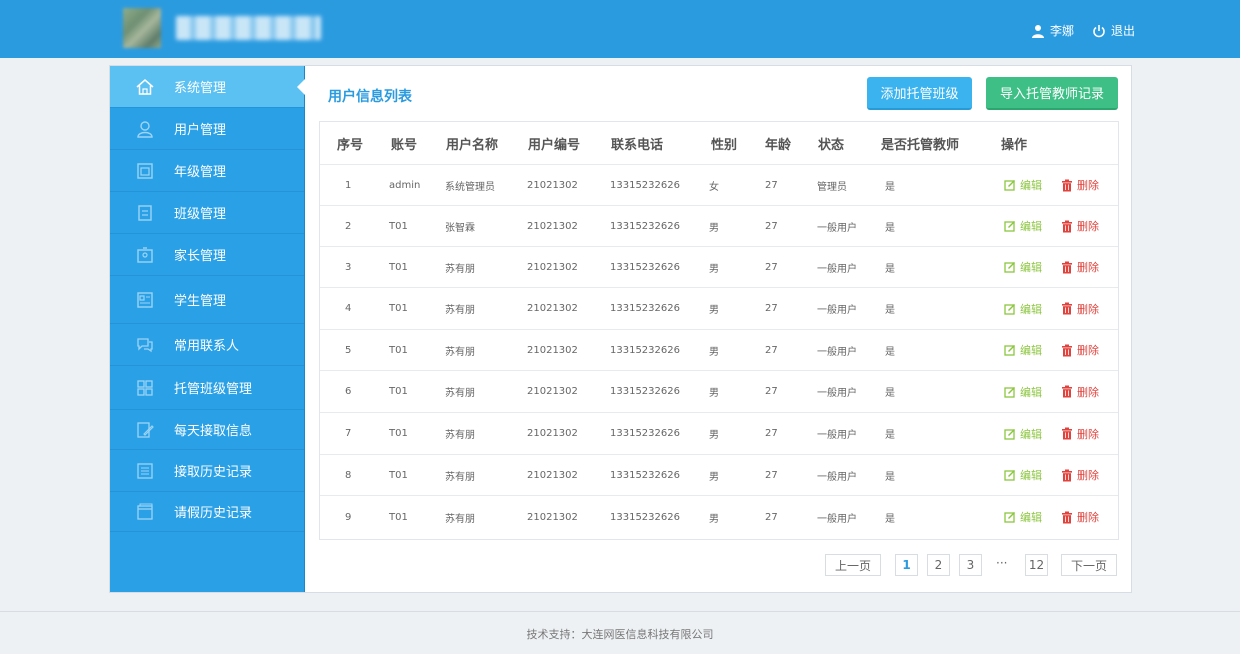 This screenshot has height=654, width=1240. I want to click on prev-page-button: 上一页, so click(853, 565).